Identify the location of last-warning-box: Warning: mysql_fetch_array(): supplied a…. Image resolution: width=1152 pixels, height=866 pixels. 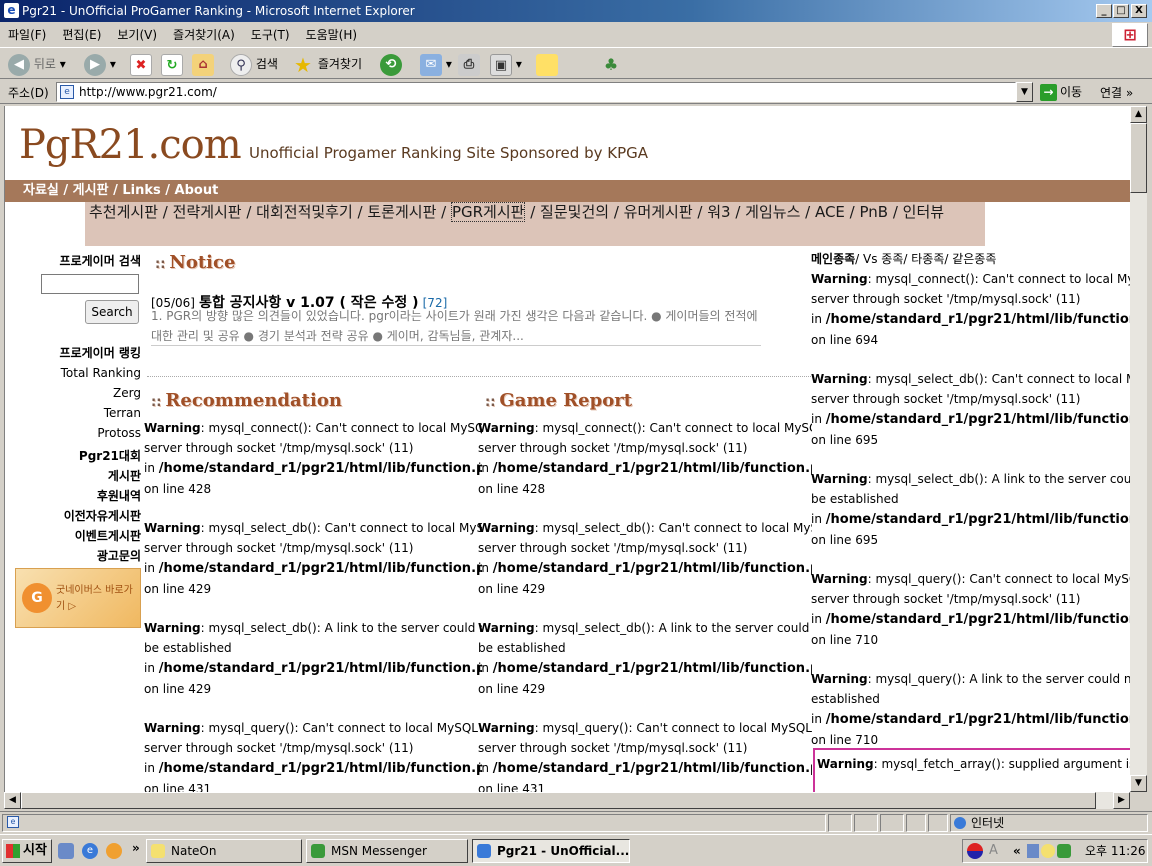
(971, 770).